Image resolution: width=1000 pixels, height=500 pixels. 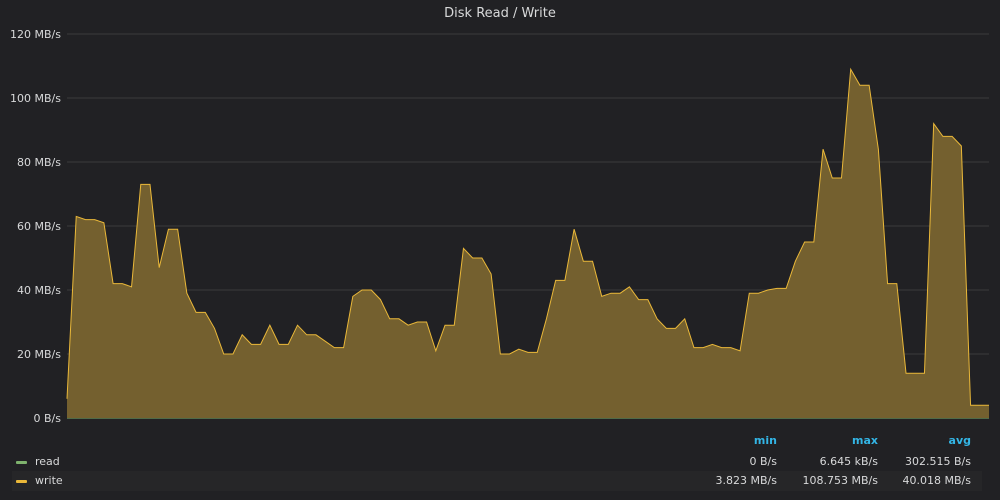 I want to click on y-tick-label: 80 MB/s, so click(x=39, y=162).